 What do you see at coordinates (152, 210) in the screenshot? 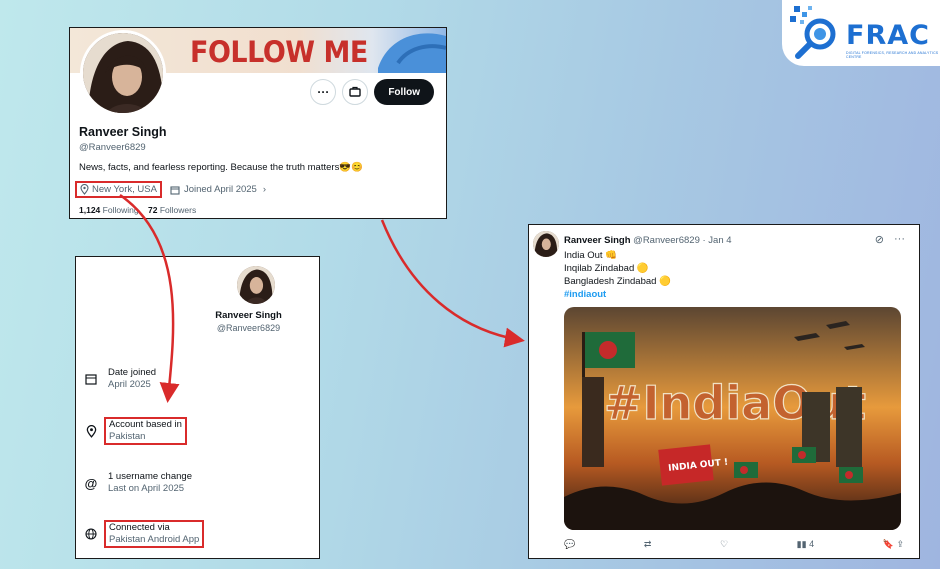
I see `followers-count: 72` at bounding box center [152, 210].